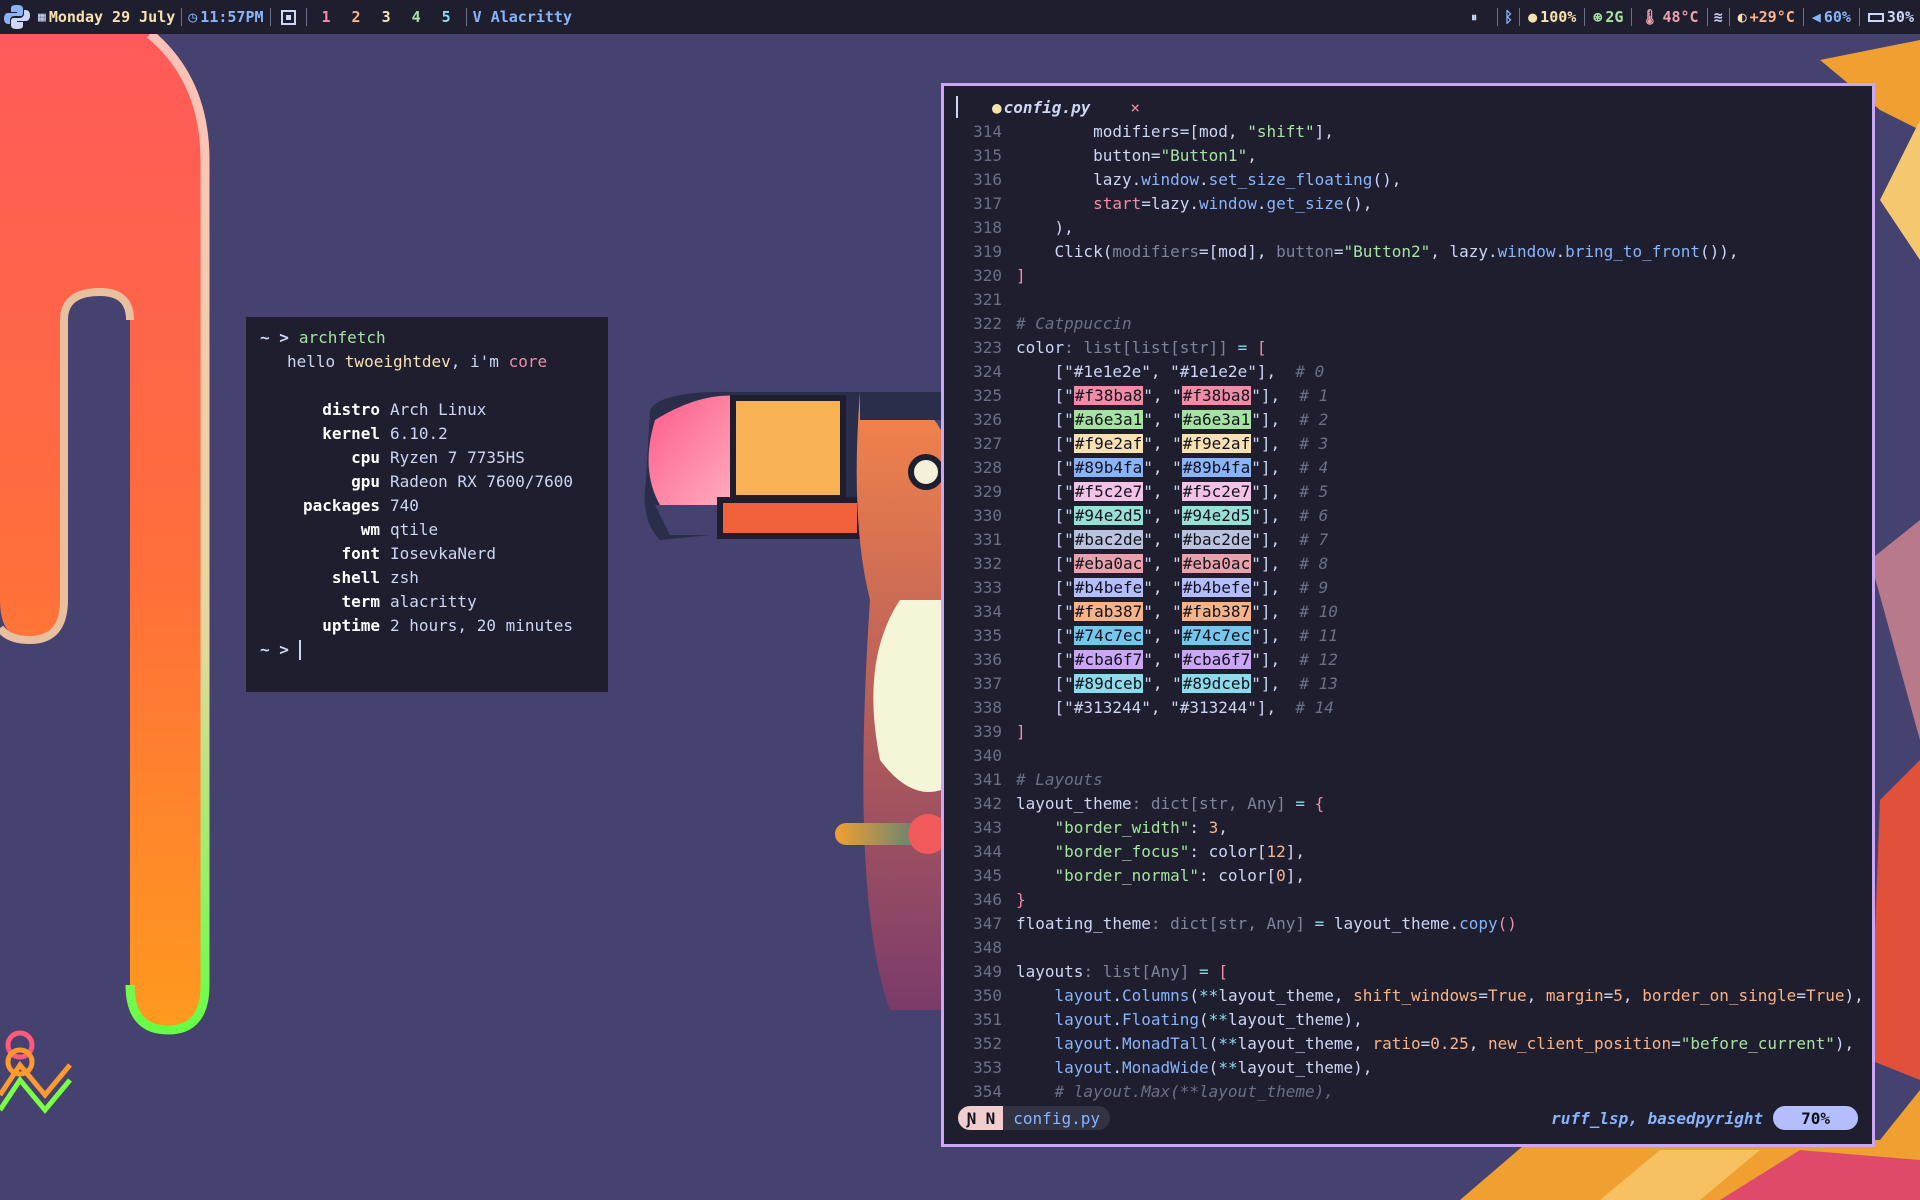 The width and height of the screenshot is (1920, 1200). I want to click on line-number: 315, so click(987, 155).